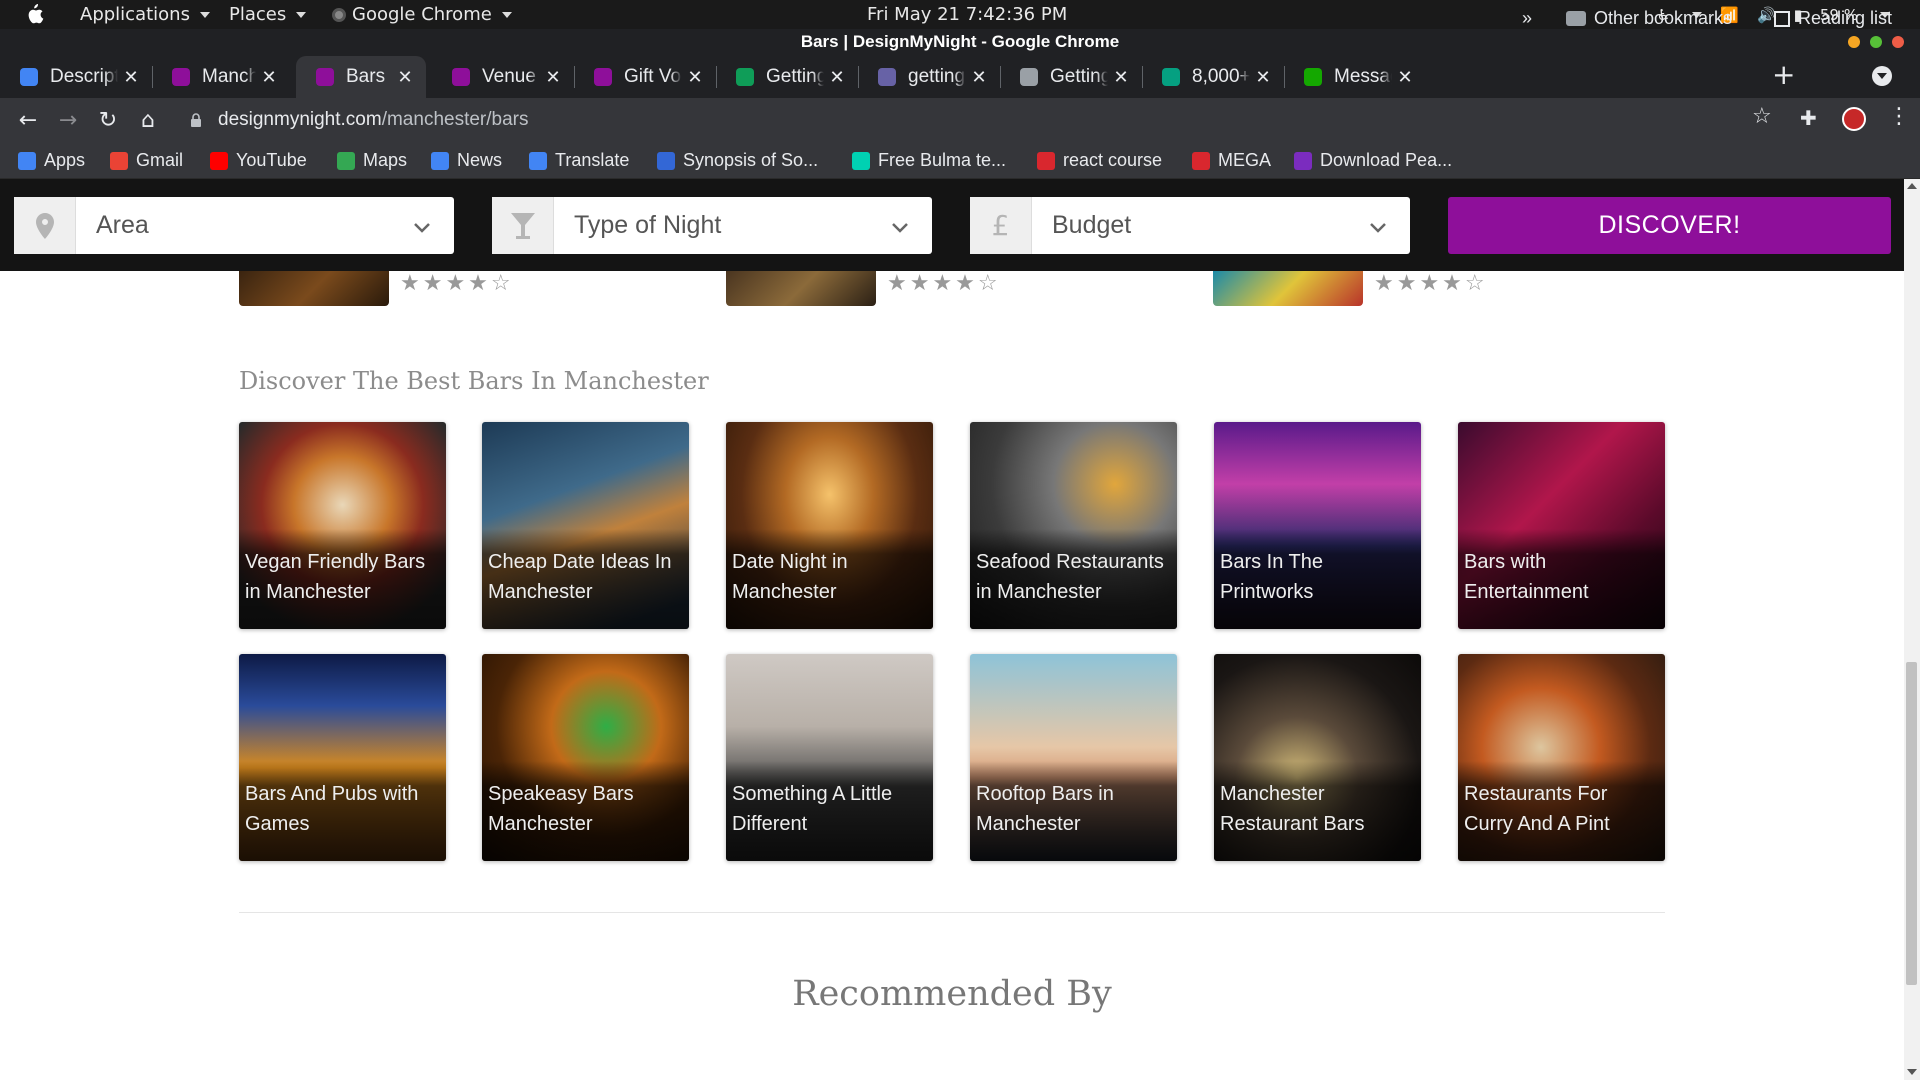  I want to click on applications-menu: Applications, so click(145, 14).